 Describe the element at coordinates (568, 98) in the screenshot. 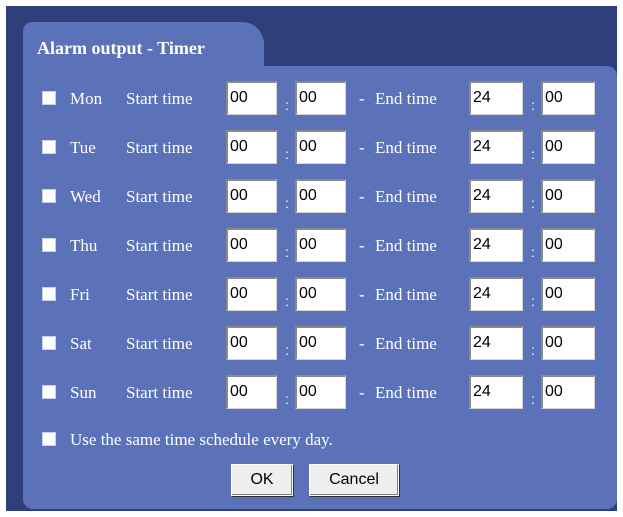

I see `end-minute-input-mon: 00` at that location.